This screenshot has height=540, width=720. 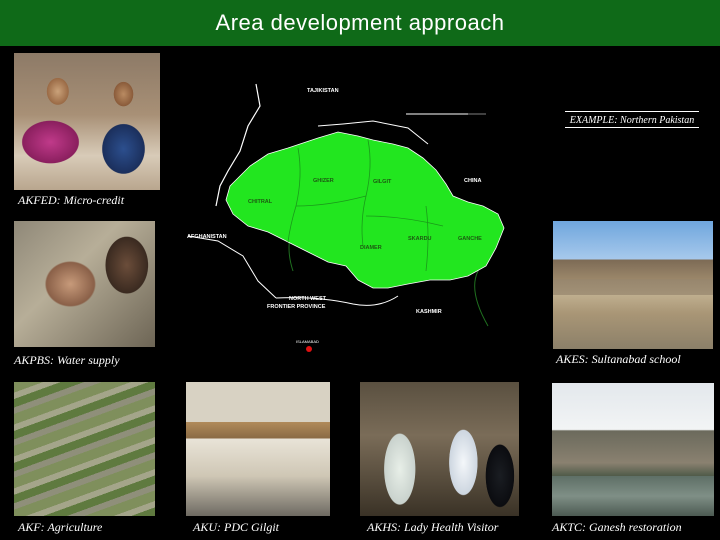 I want to click on water-supply-caption: AKPBS: Water supply, so click(x=67, y=360).